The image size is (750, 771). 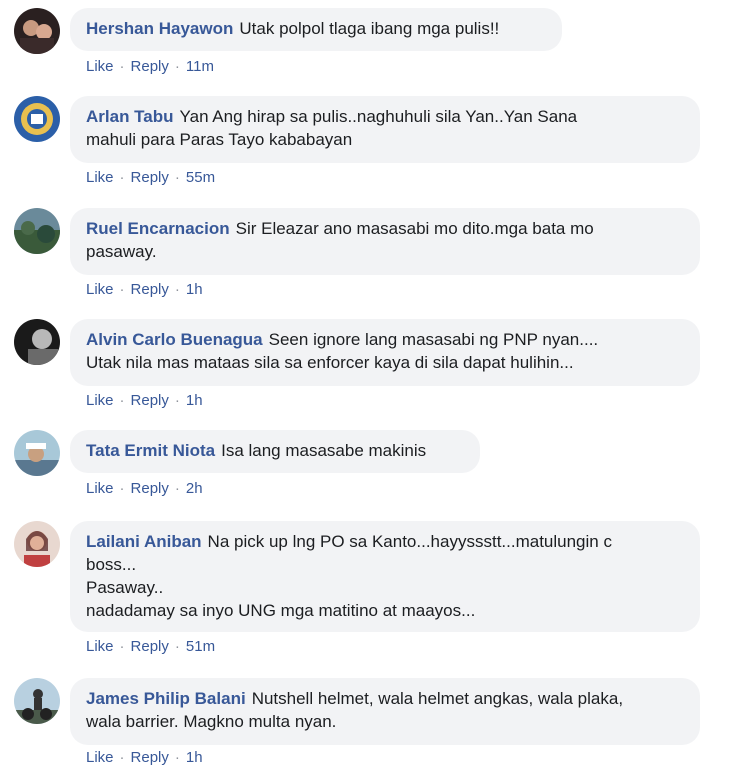 I want to click on commenter-name: Alvin Carlo Buenagua, so click(x=174, y=339).